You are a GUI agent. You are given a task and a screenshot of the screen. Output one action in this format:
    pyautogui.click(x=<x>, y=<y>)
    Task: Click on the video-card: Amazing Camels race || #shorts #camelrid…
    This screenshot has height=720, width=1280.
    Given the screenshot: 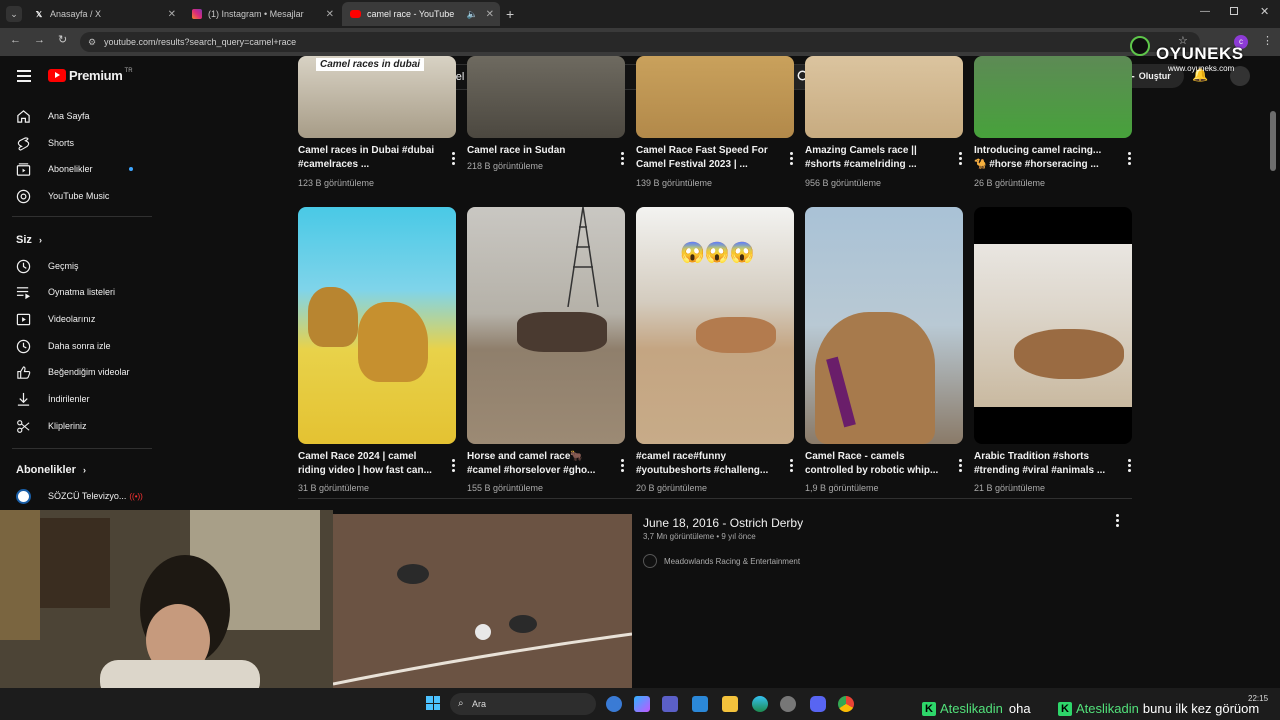 What is the action you would take?
    pyautogui.click(x=885, y=124)
    